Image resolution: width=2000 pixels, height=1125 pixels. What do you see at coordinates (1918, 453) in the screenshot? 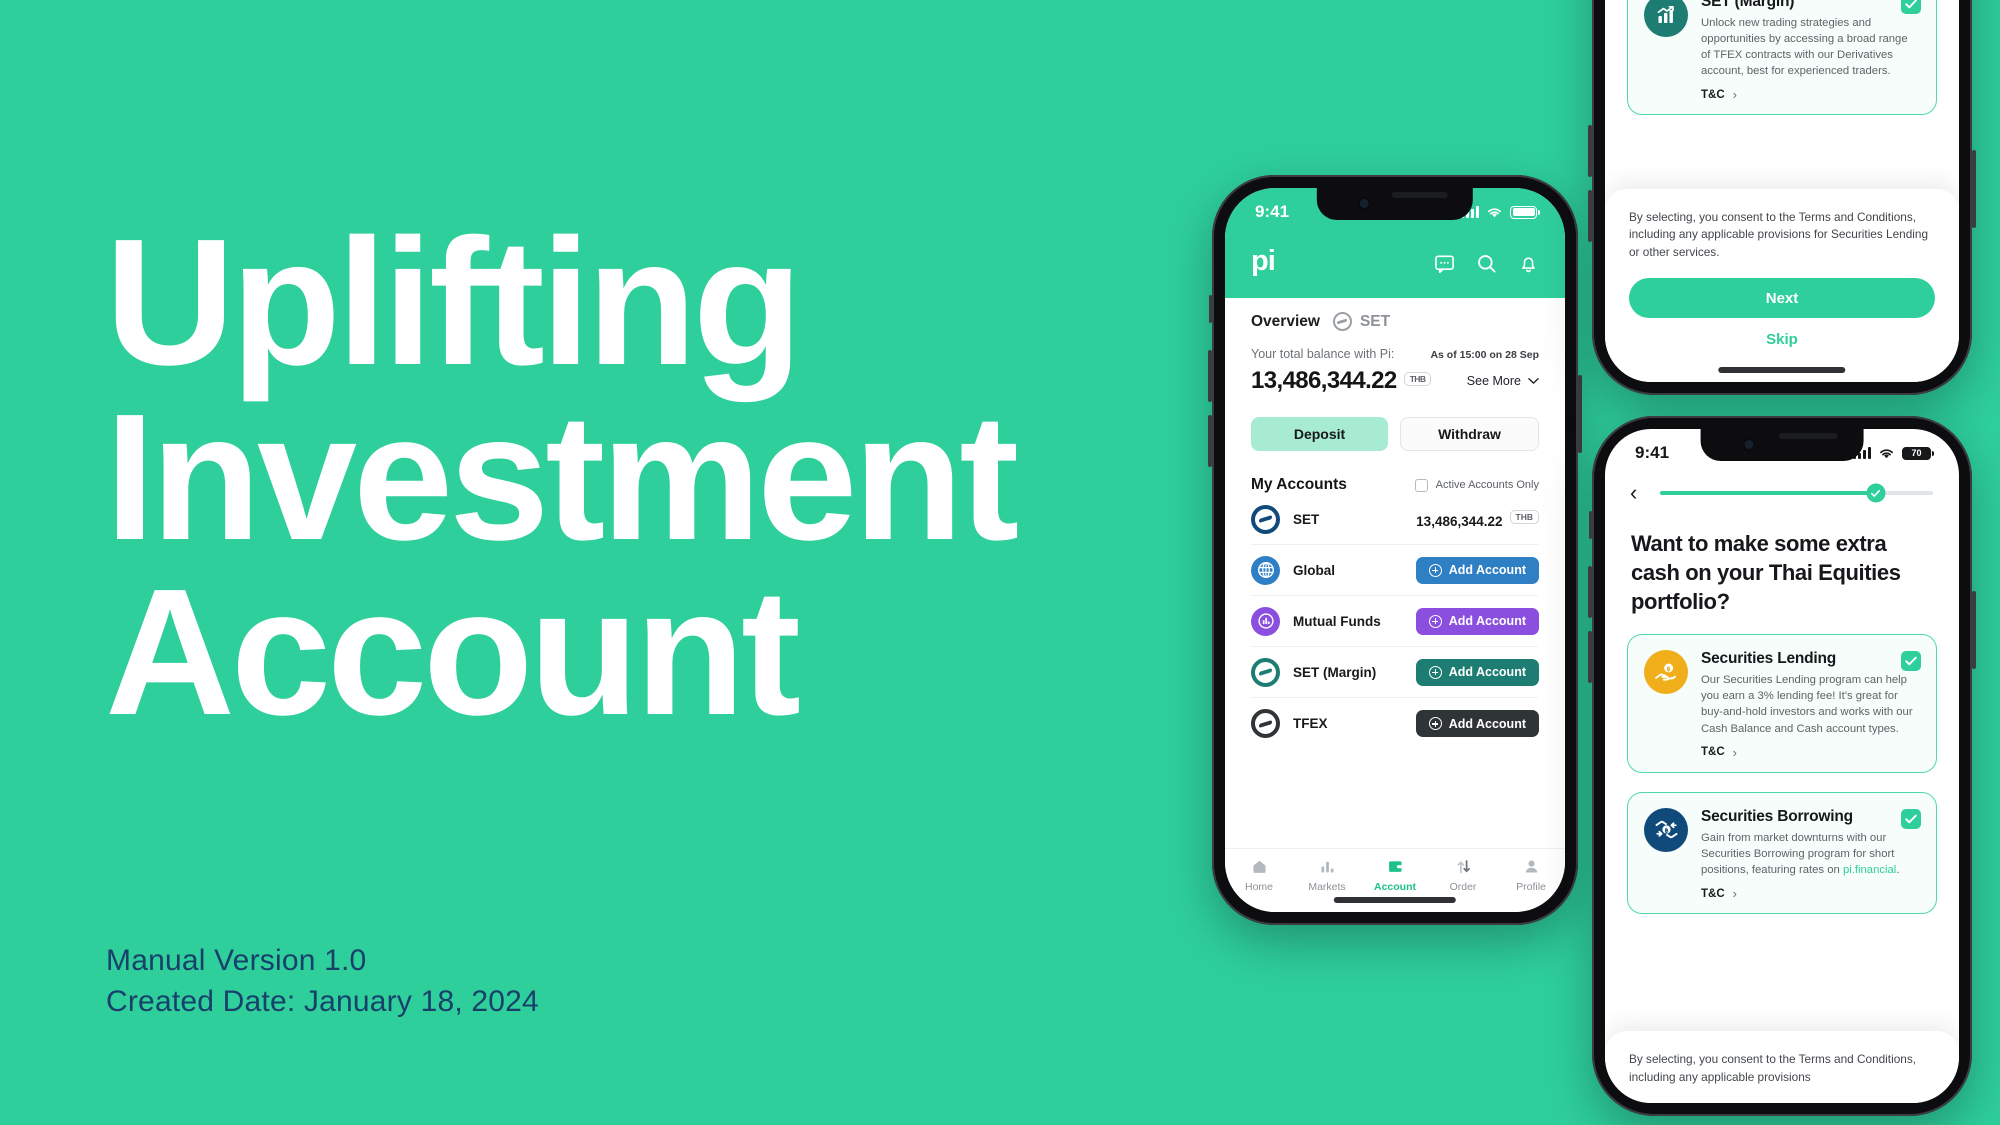
I see `battery-percent-badge: 70` at bounding box center [1918, 453].